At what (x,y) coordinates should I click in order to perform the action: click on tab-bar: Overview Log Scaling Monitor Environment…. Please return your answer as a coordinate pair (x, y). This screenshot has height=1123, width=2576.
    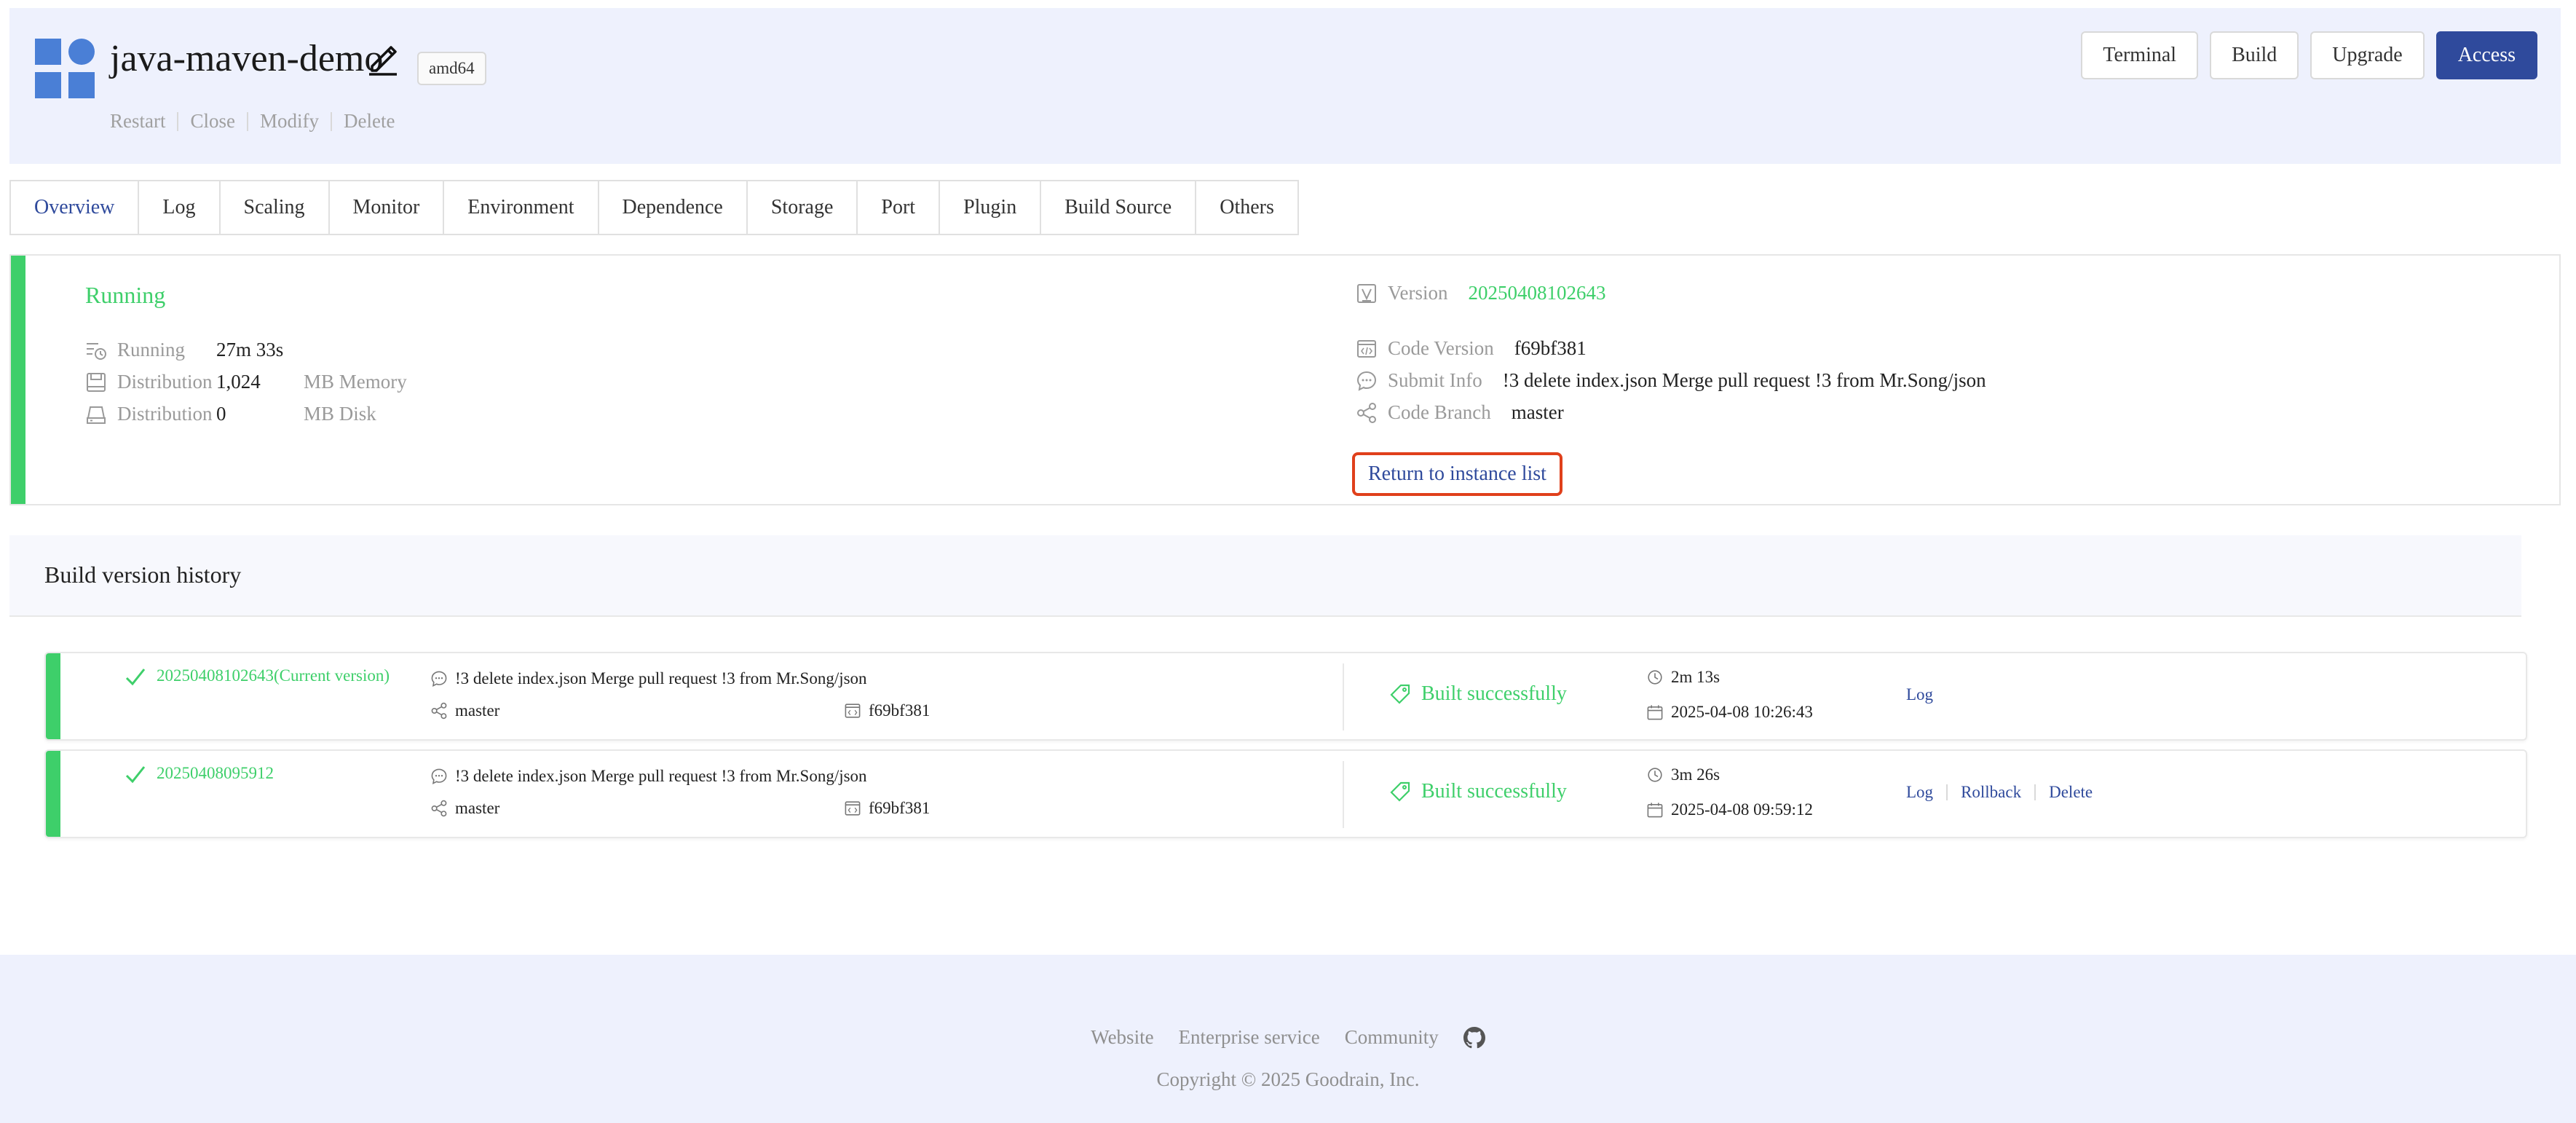
    Looking at the image, I should click on (654, 207).